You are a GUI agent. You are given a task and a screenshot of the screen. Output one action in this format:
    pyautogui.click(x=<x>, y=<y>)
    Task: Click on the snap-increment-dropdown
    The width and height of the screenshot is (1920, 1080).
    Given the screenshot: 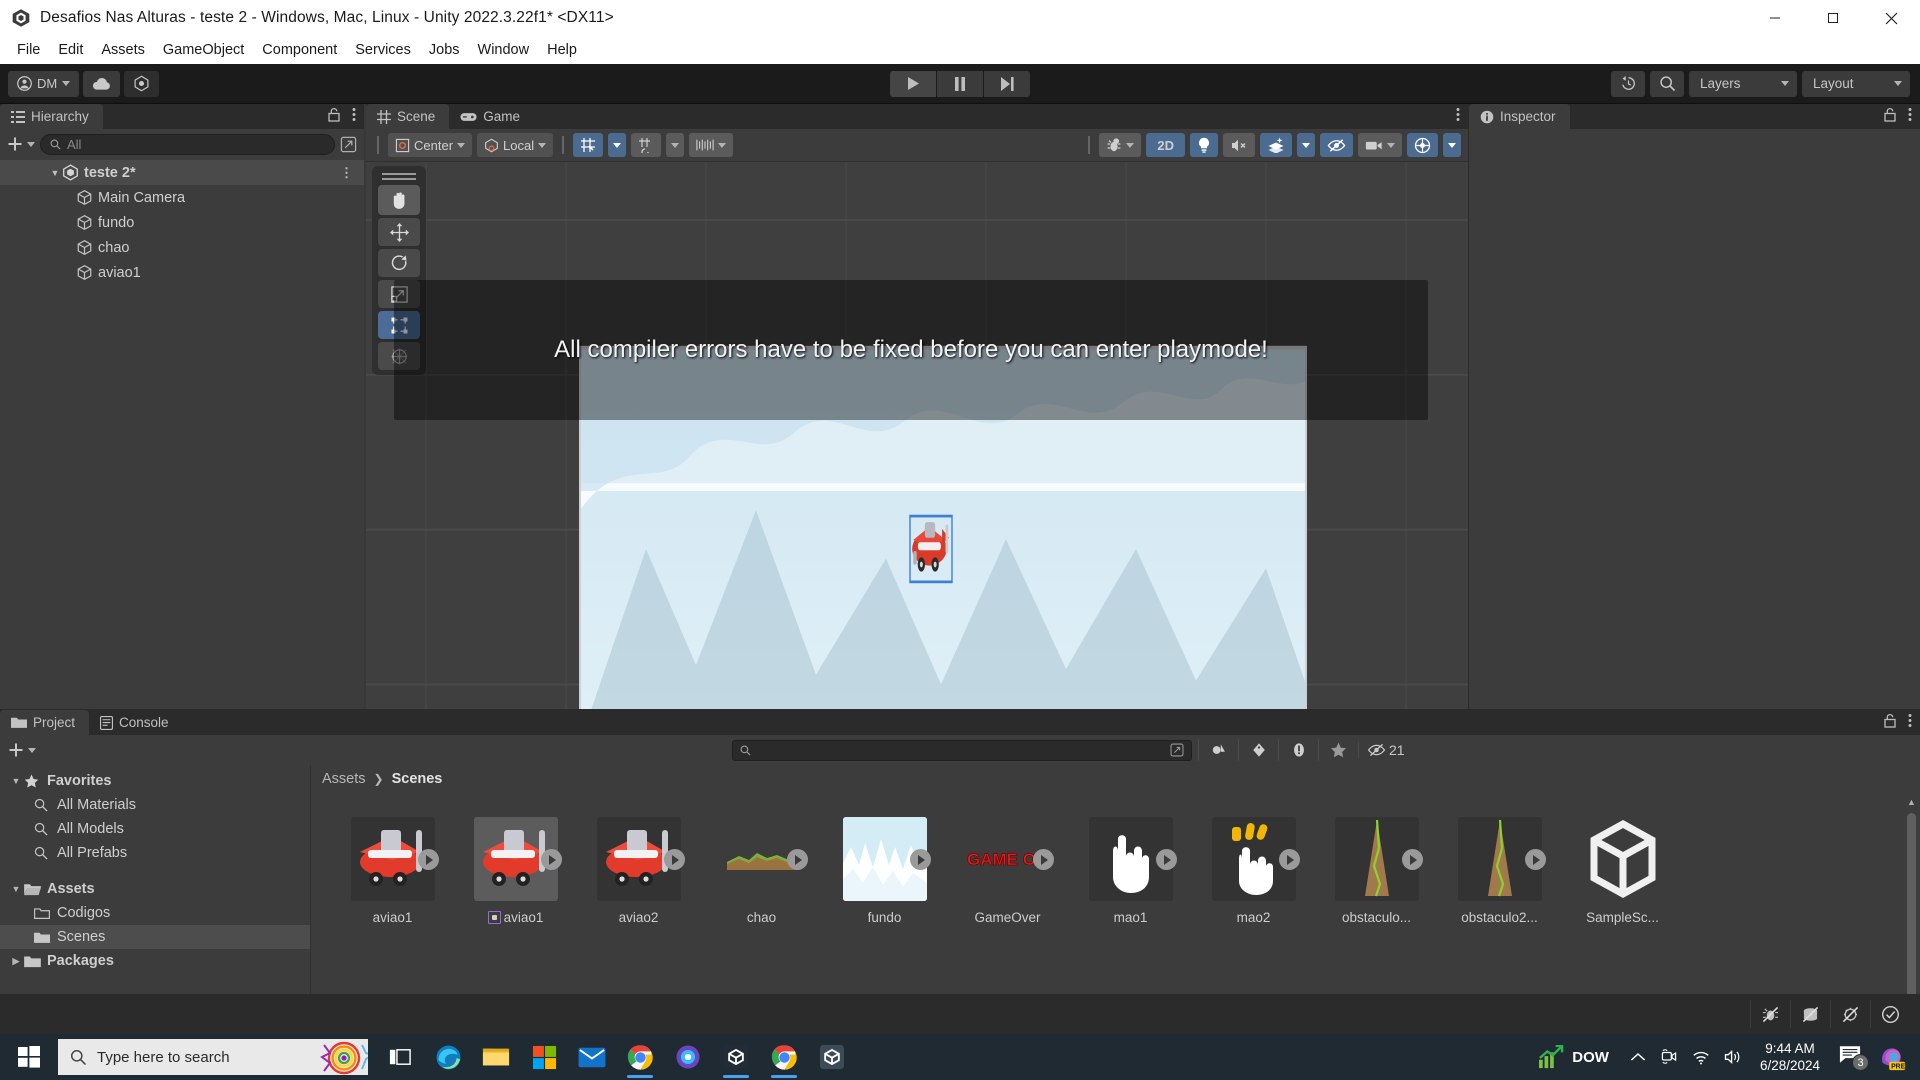 What is the action you would take?
    pyautogui.click(x=675, y=145)
    